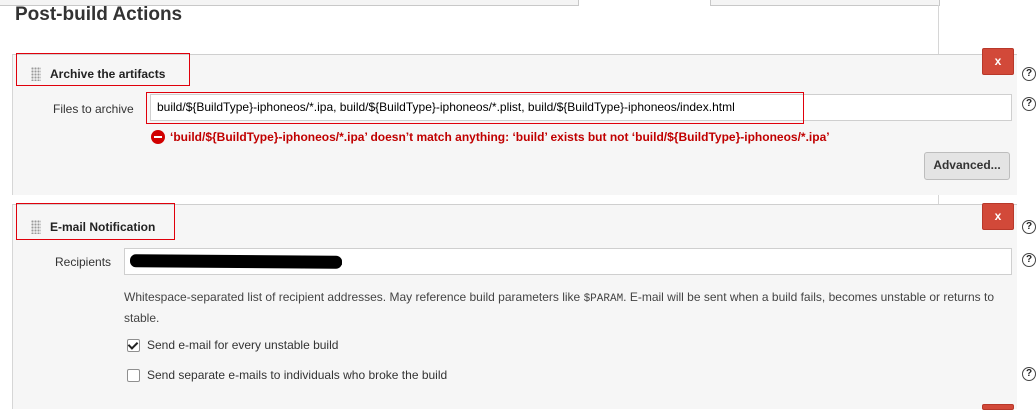 The width and height of the screenshot is (1036, 410). Describe the element at coordinates (103, 227) in the screenshot. I see `email-section-title: E-mail Notification` at that location.